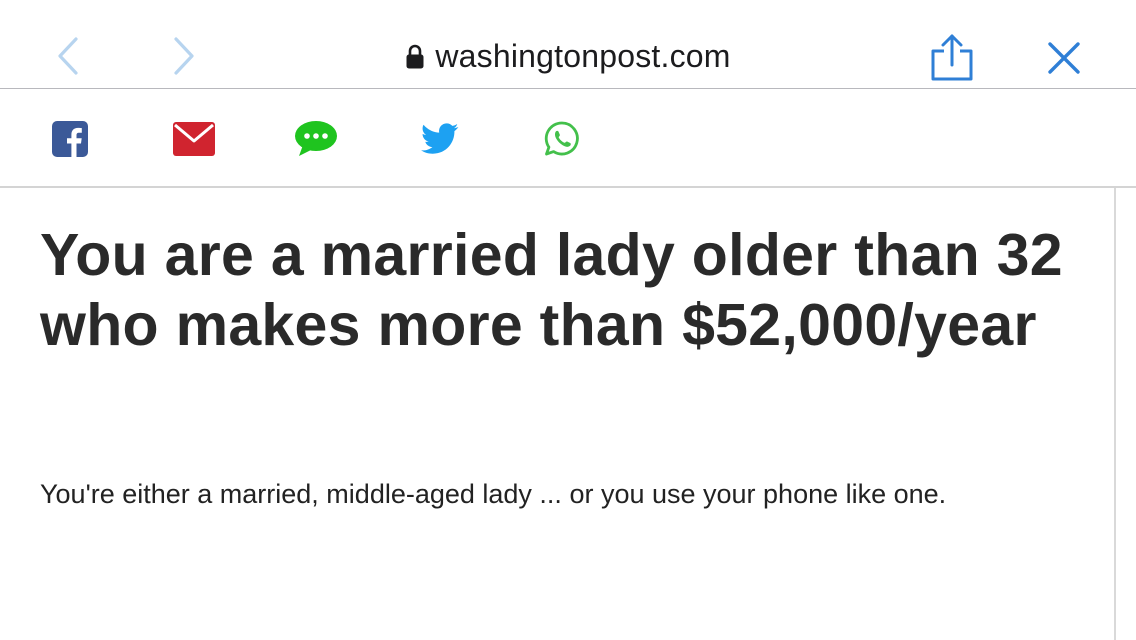 This screenshot has width=1136, height=640. I want to click on sms-share-button, so click(316, 139).